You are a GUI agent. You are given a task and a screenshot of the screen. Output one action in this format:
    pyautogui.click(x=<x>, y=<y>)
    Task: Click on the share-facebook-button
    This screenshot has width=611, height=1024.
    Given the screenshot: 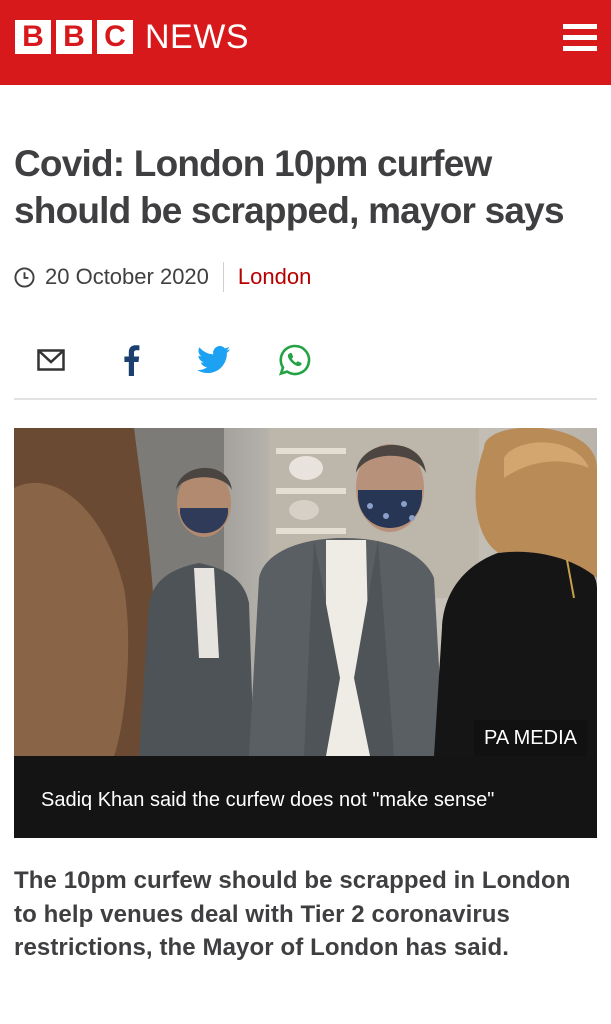 What is the action you would take?
    pyautogui.click(x=131, y=360)
    